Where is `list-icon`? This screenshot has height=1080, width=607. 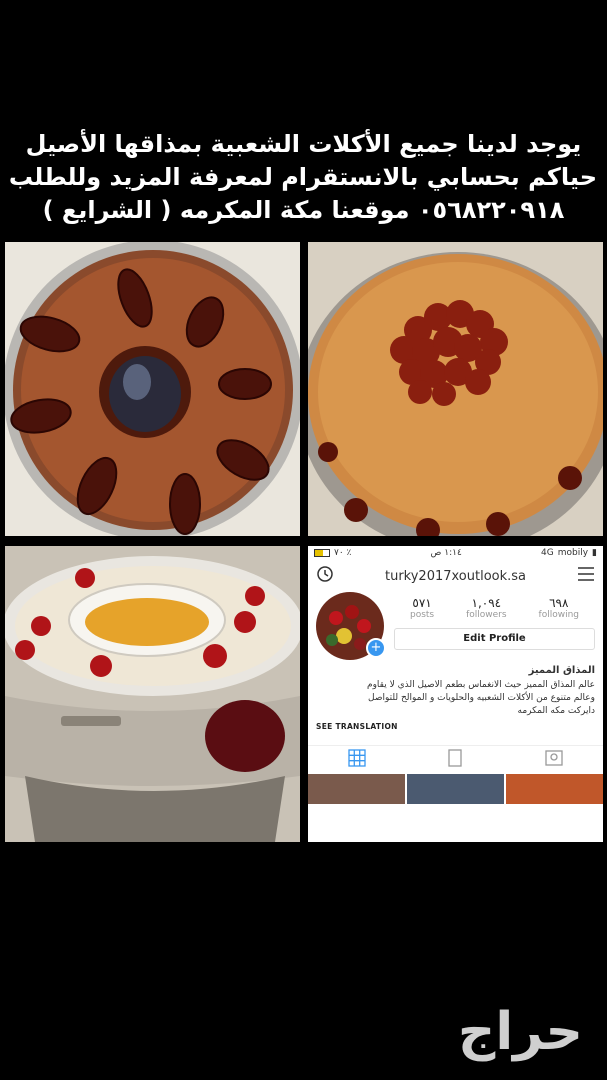
list-icon is located at coordinates (455, 760).